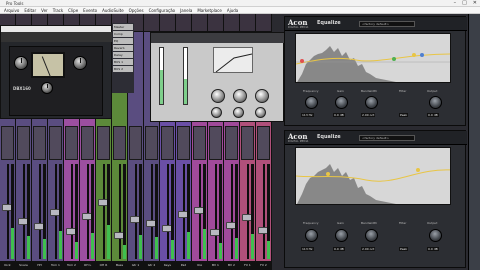 This screenshot has height=270, width=480. I want to click on channel-name: FX 1, so click(247, 265).